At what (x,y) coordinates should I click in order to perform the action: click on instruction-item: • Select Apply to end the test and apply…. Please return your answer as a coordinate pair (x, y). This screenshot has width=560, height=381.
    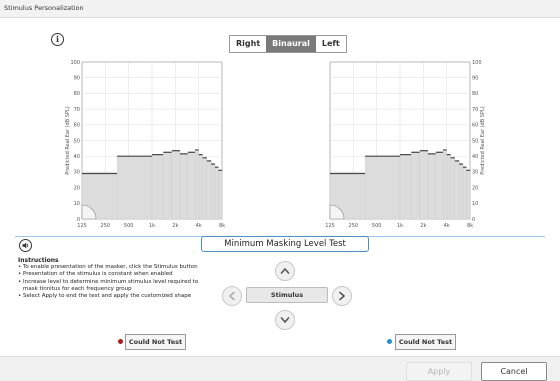
    Looking at the image, I should click on (105, 296).